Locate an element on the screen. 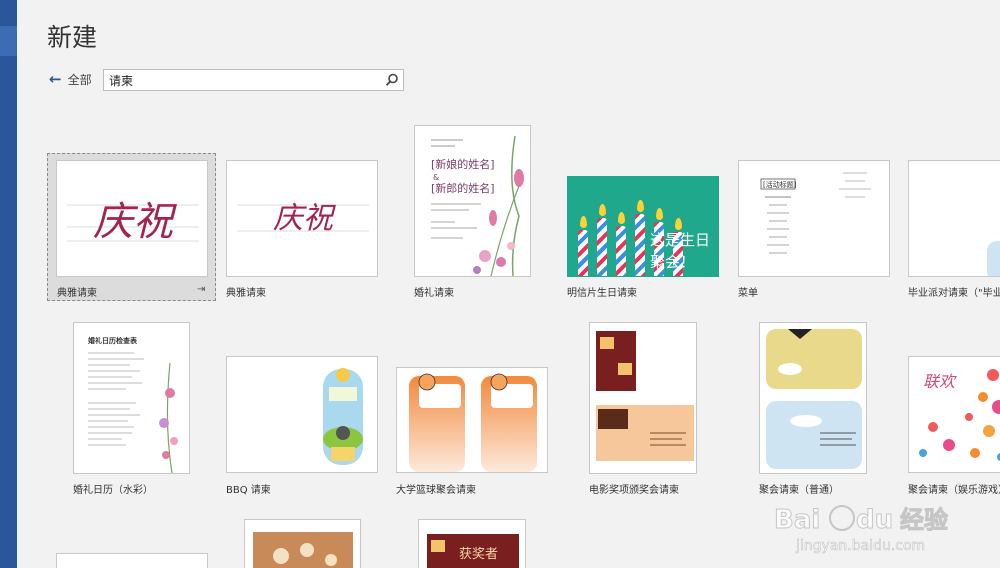 The height and width of the screenshot is (568, 1000). watermark: Bai du 经验 jingyan.baidu.com is located at coordinates (871, 525).